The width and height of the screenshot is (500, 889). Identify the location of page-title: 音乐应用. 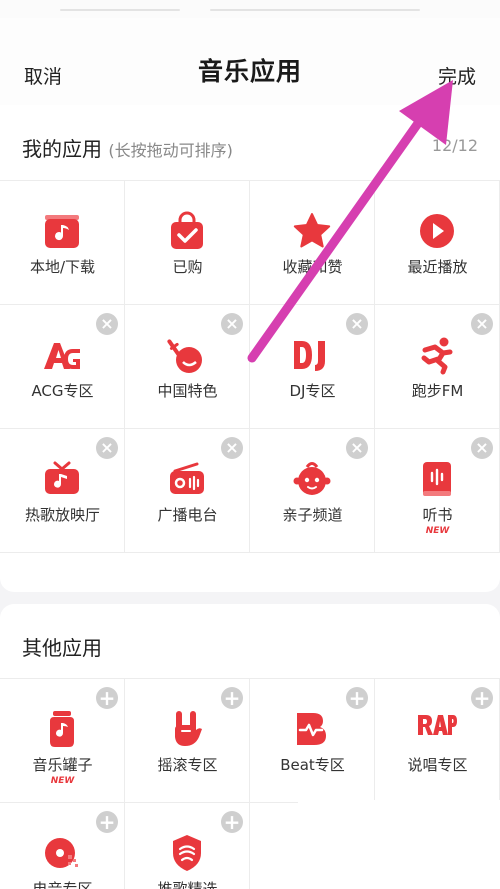
(249, 71).